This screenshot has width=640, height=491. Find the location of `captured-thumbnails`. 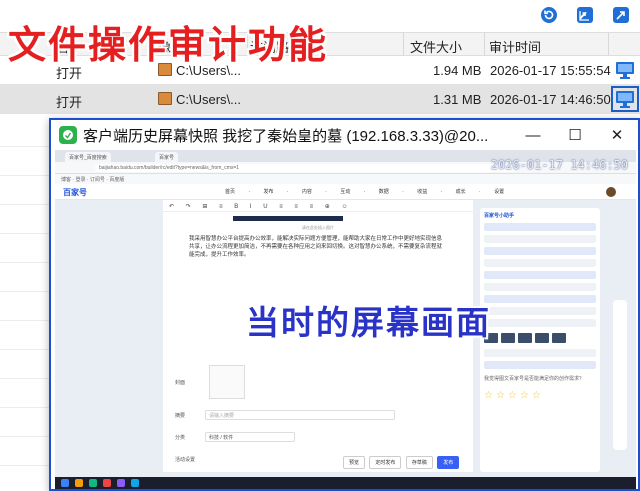

captured-thumbnails is located at coordinates (540, 338).